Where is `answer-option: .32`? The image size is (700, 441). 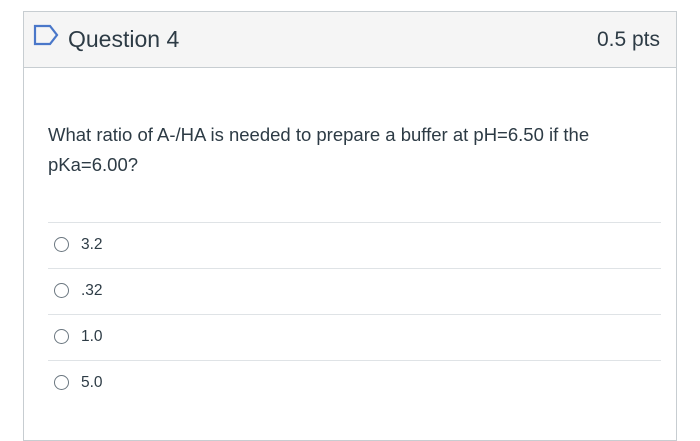
answer-option: .32 is located at coordinates (354, 291).